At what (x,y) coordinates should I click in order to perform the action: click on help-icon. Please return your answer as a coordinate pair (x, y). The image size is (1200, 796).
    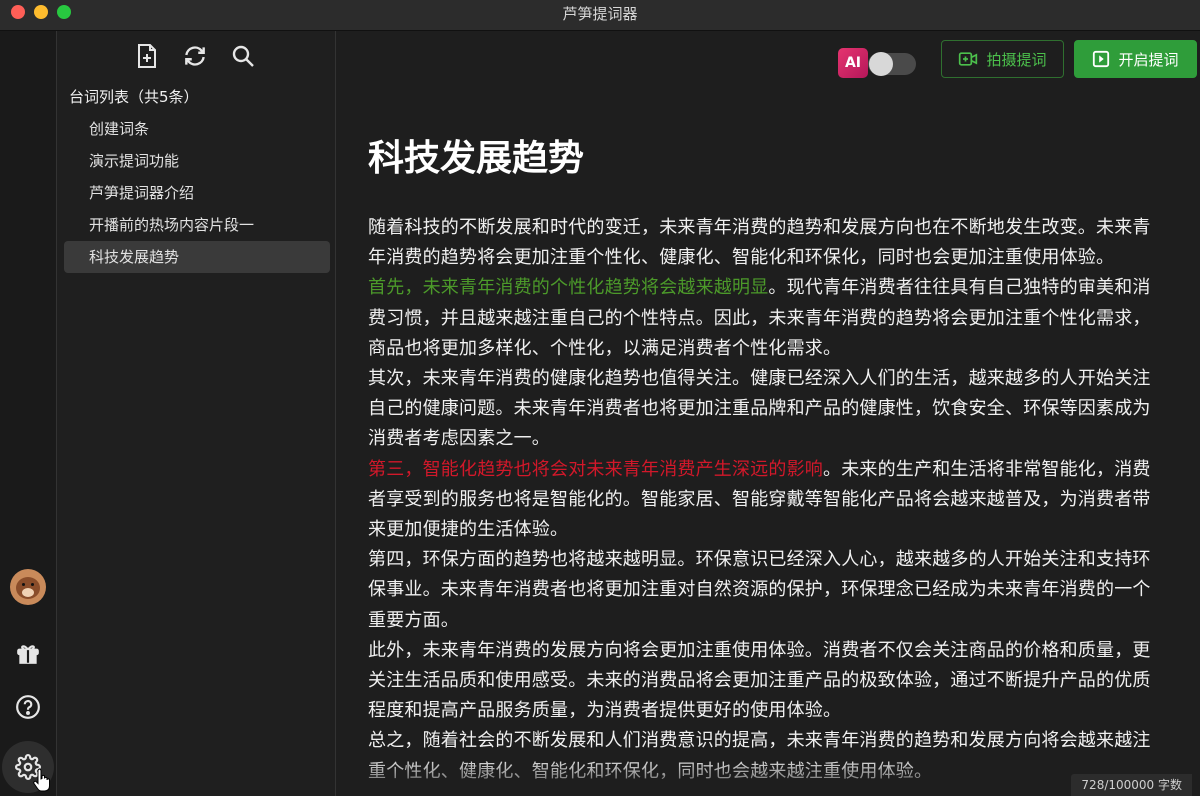
    Looking at the image, I should click on (28, 707).